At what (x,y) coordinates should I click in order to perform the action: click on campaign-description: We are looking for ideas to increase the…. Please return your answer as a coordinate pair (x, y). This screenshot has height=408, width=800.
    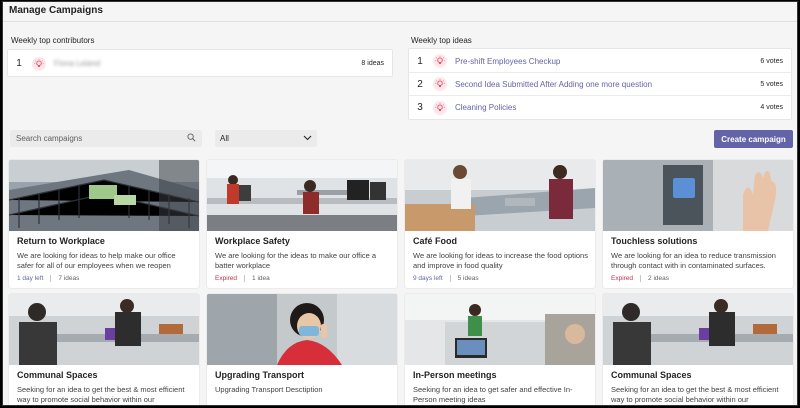
    Looking at the image, I should click on (500, 260).